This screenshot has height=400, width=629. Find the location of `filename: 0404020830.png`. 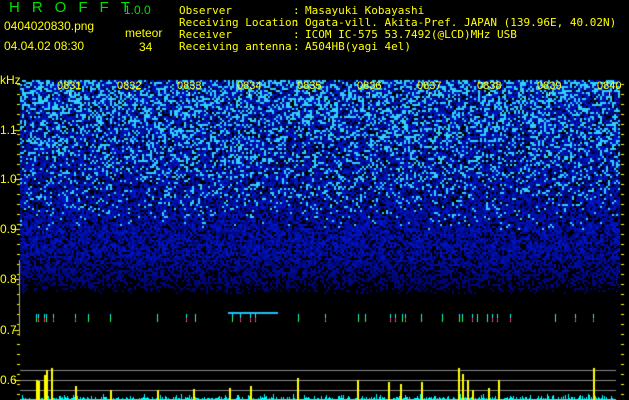

filename: 0404020830.png is located at coordinates (49, 26).